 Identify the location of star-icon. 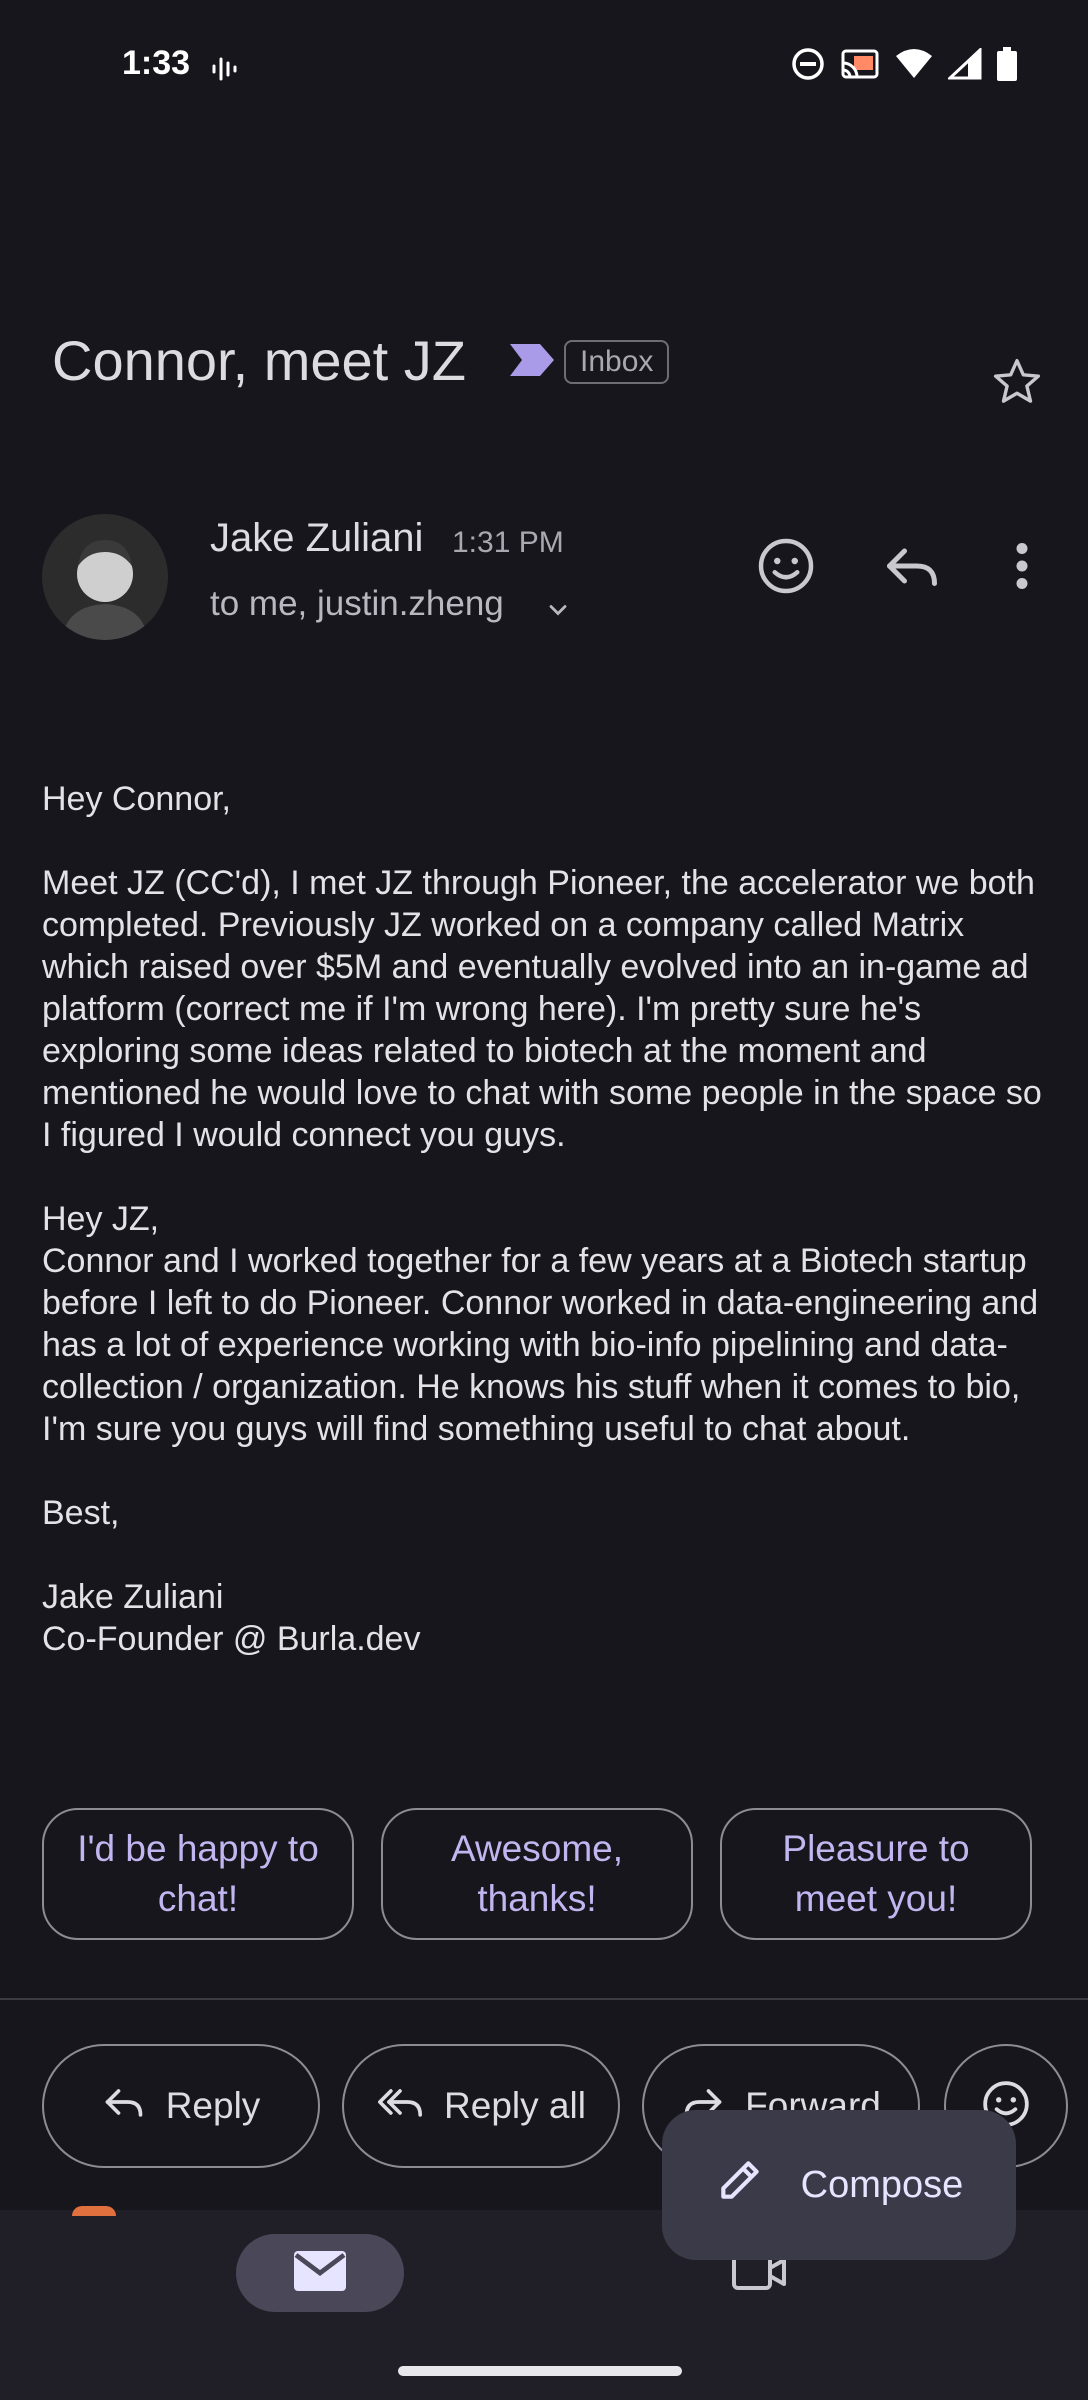
(1017, 384).